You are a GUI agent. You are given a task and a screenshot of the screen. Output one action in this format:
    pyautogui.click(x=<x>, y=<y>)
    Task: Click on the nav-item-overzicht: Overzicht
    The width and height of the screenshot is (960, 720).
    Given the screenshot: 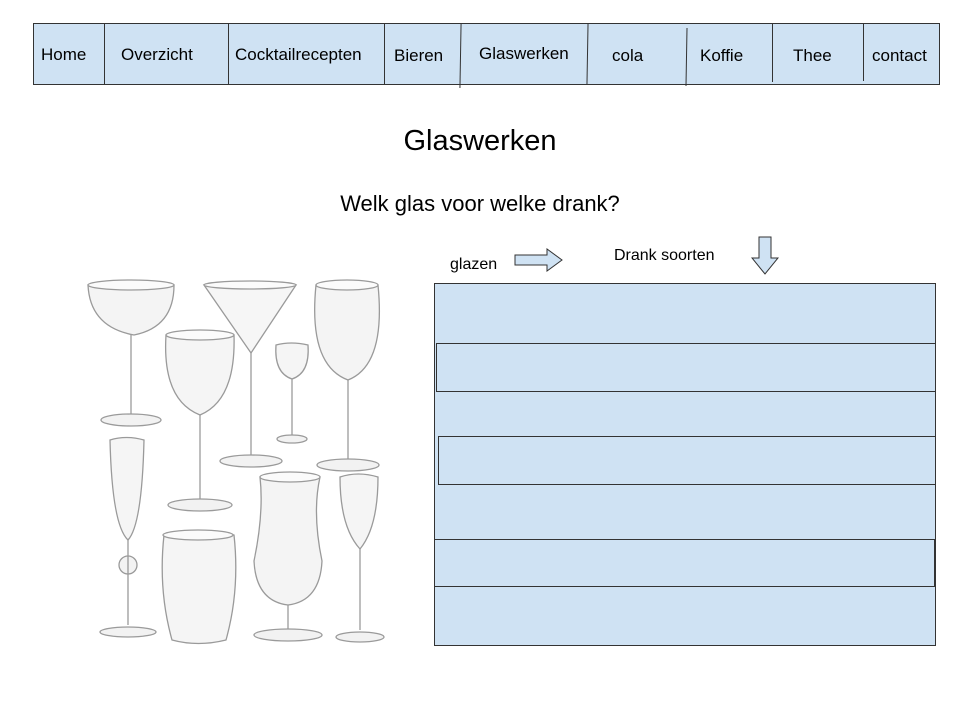 What is the action you would take?
    pyautogui.click(x=166, y=54)
    